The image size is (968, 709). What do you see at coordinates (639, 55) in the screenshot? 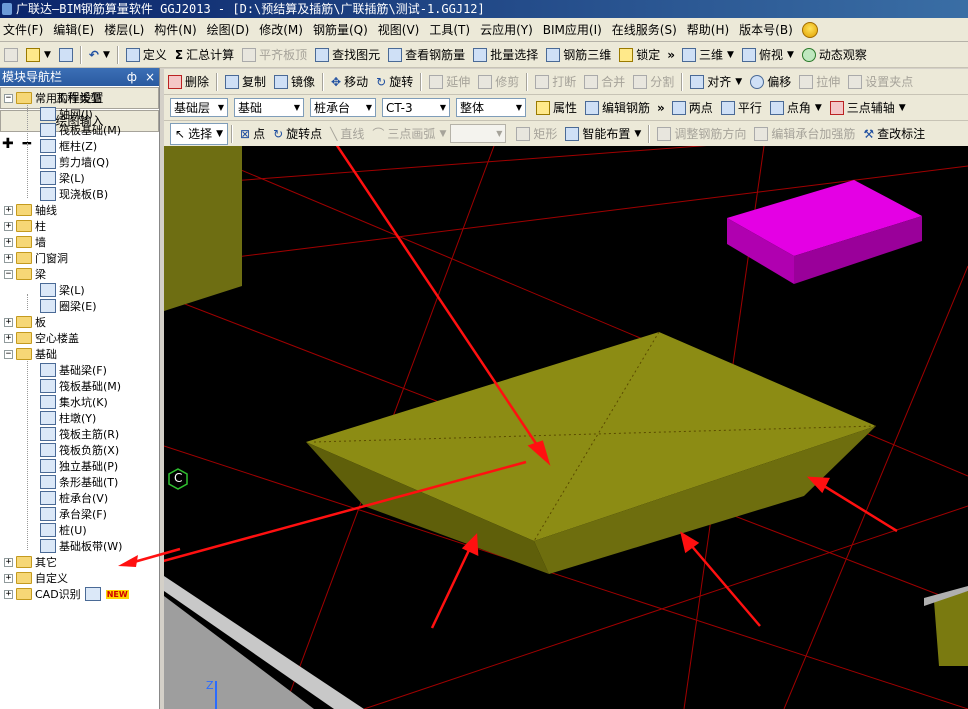
I see `lock-button: 锁定` at bounding box center [639, 55].